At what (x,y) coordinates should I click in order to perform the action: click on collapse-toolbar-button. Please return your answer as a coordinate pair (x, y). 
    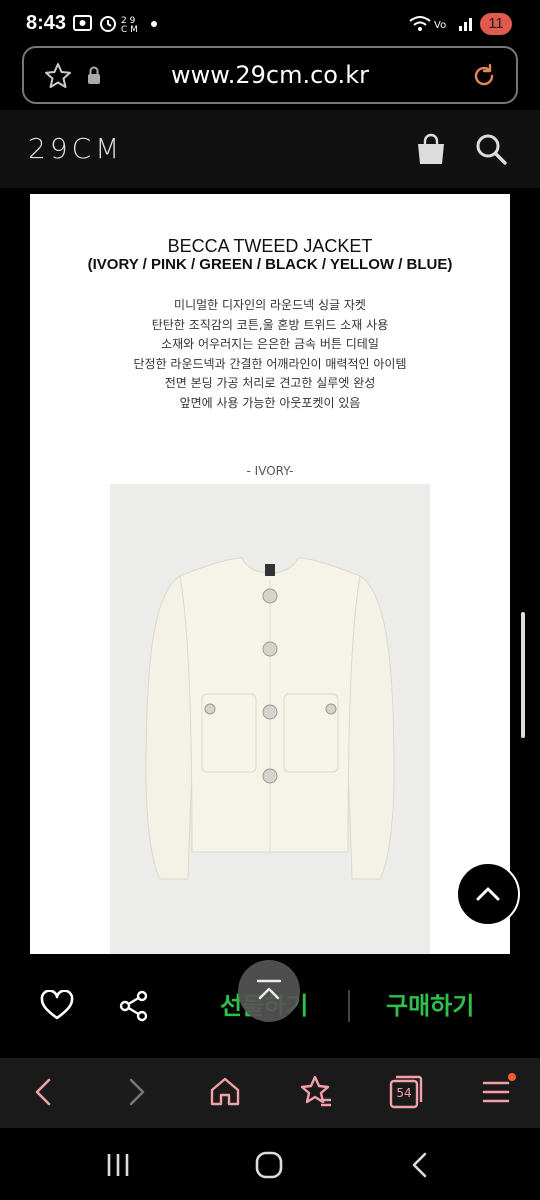
    Looking at the image, I should click on (269, 991).